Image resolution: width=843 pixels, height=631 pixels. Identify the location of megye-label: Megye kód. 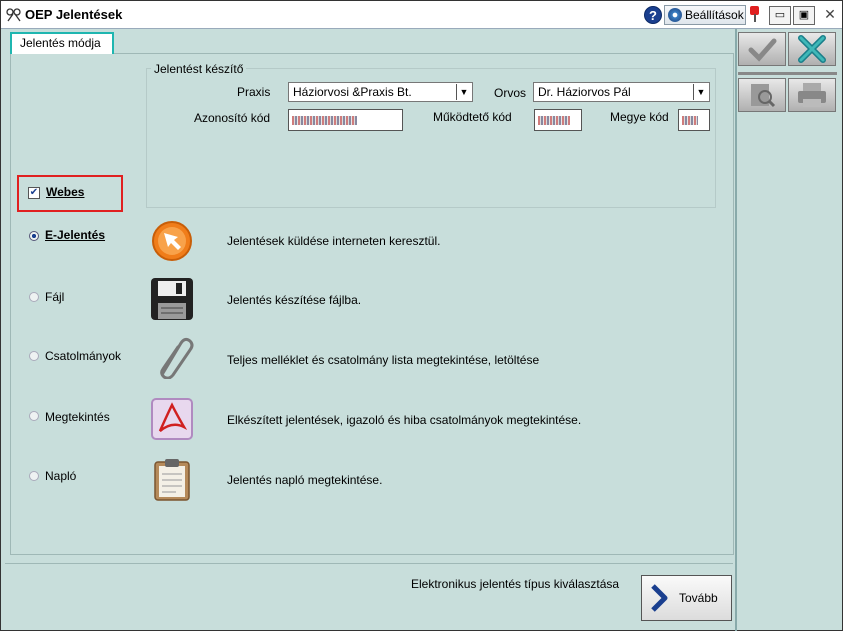
(639, 117).